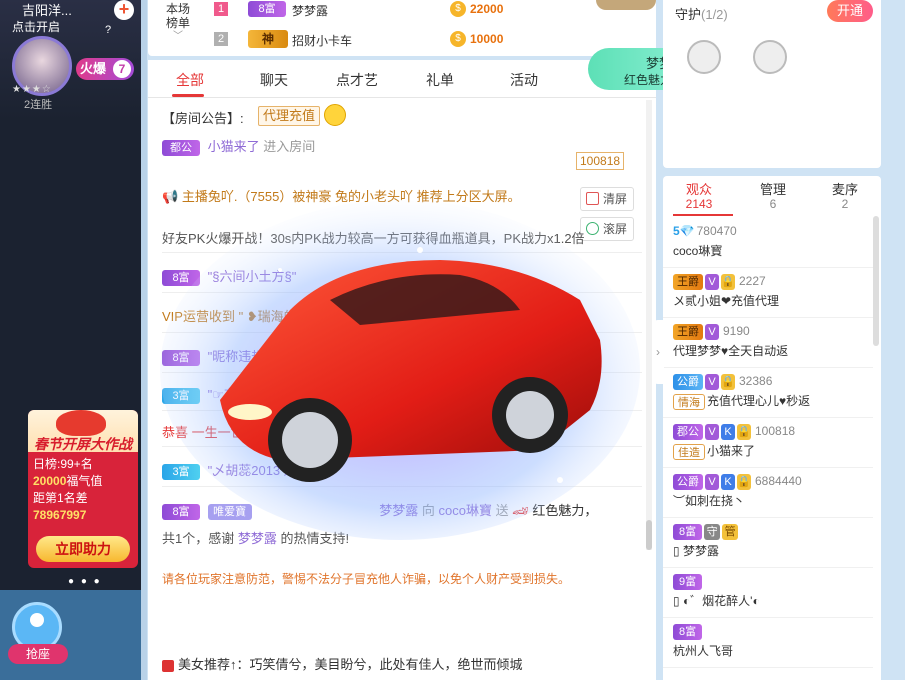 This screenshot has width=905, height=680. Describe the element at coordinates (178, 9) in the screenshot. I see `rank-label-line1: 本场` at that location.